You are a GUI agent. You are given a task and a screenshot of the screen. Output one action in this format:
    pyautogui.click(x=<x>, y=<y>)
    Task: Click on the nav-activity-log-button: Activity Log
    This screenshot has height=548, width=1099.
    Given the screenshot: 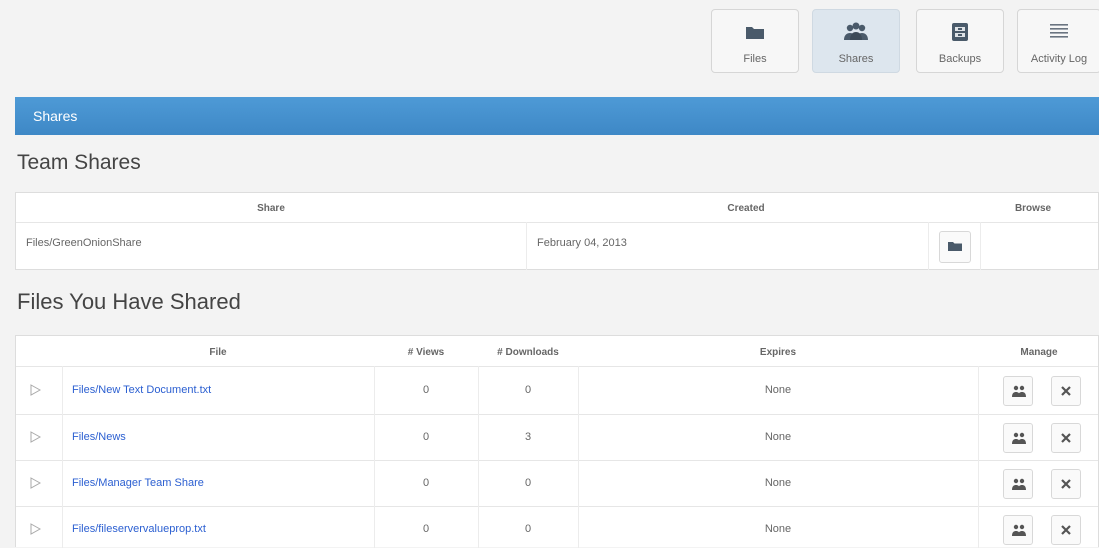 What is the action you would take?
    pyautogui.click(x=1058, y=41)
    